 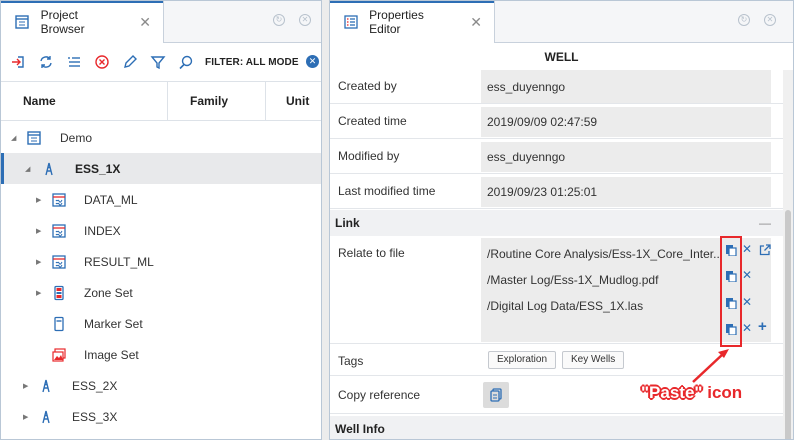 I want to click on section-well-info: Well Info, so click(x=556, y=427).